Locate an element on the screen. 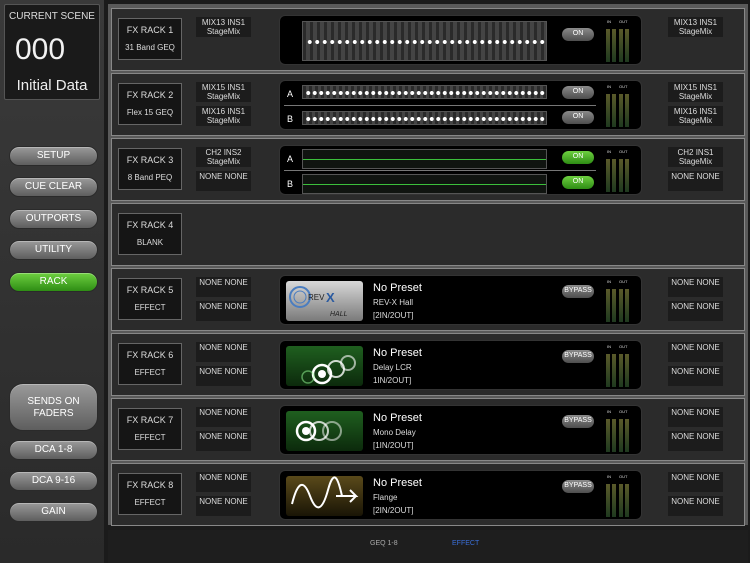  rack-id-1: FX RACK 1 31 Band GEQ is located at coordinates (150, 39).